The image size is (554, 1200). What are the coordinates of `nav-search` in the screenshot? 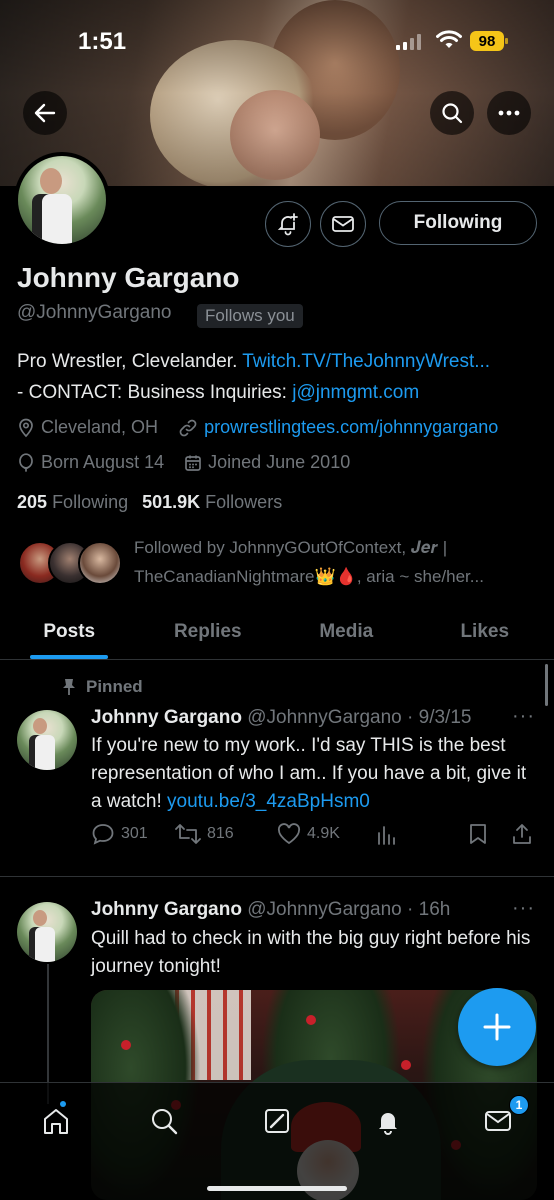 It's located at (164, 1121).